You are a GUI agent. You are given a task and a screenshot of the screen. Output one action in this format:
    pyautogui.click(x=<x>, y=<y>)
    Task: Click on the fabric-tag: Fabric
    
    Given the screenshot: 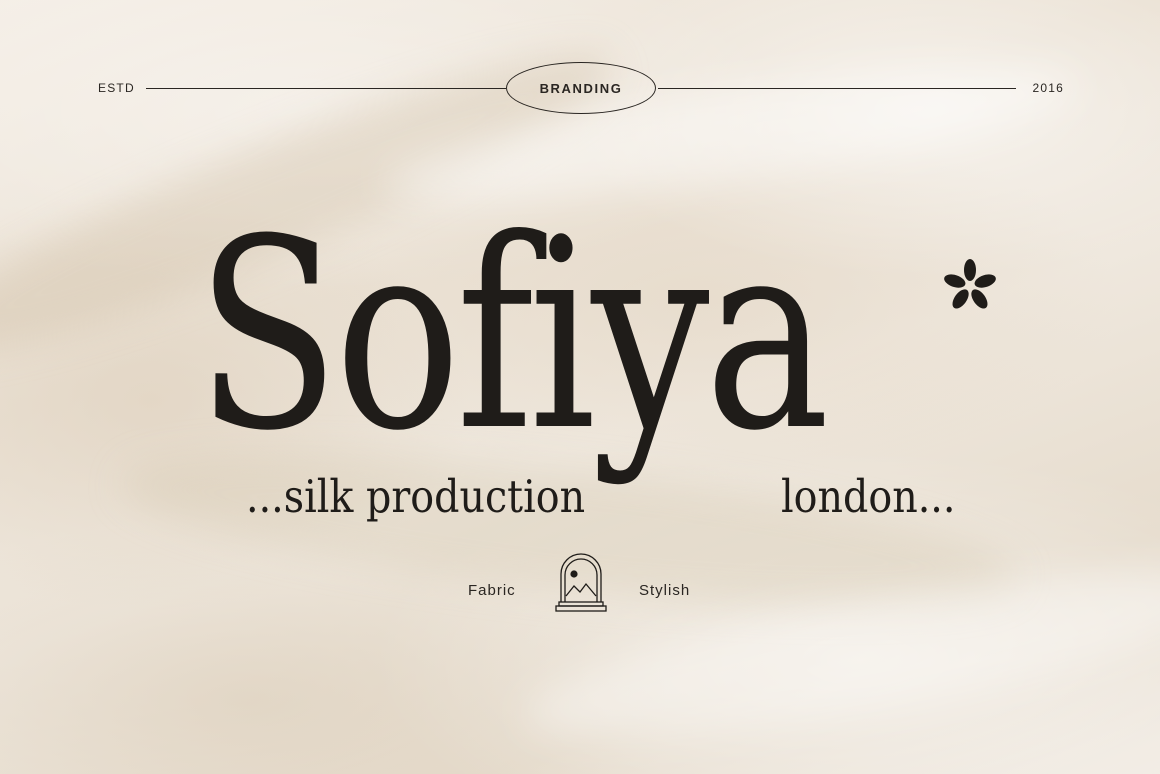 What is the action you would take?
    pyautogui.click(x=492, y=590)
    